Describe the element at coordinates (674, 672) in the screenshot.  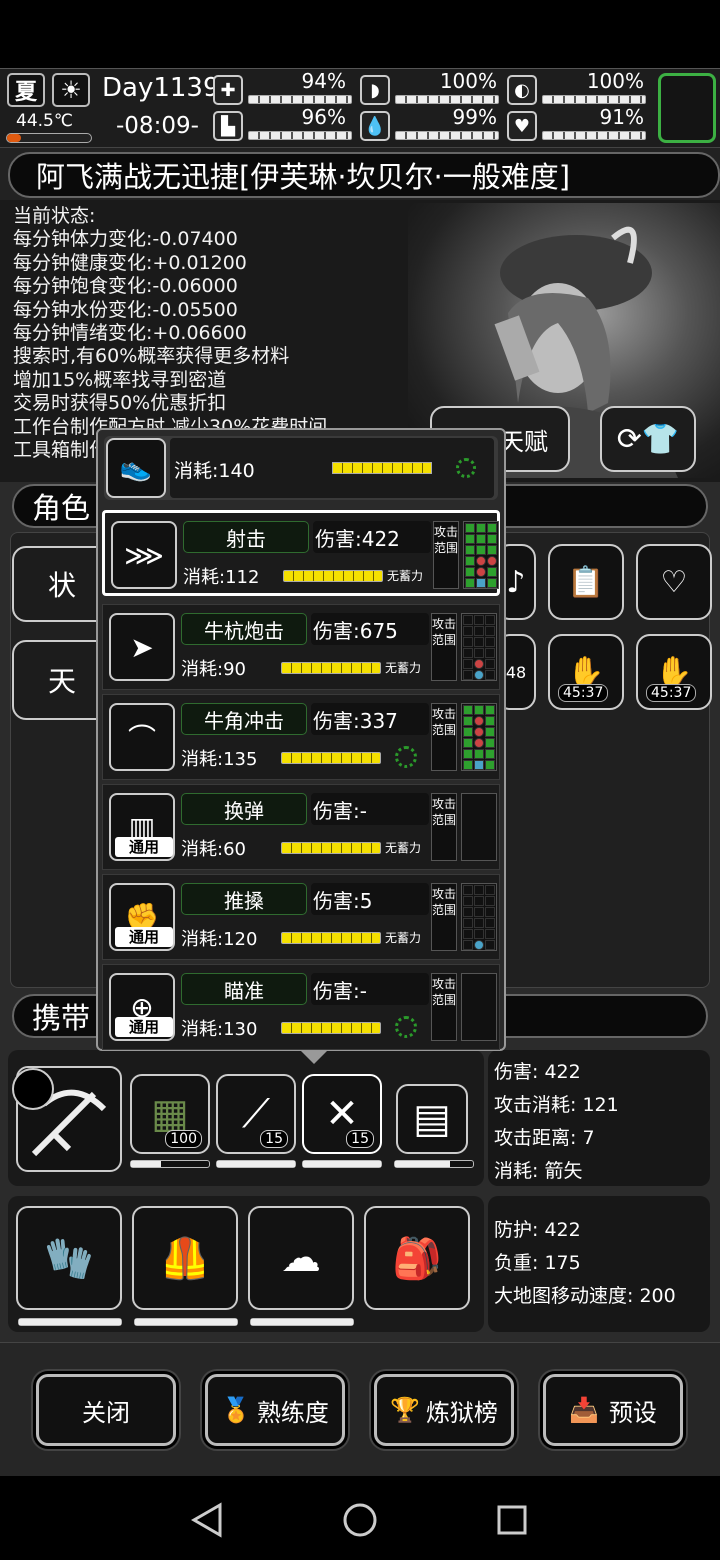
I see `hand-buff-icon-2: ✋ 45:37` at that location.